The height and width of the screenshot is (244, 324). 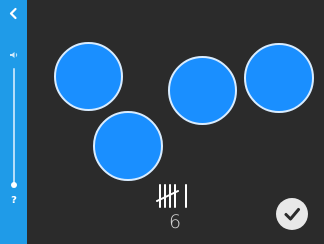 What do you see at coordinates (175, 222) in the screenshot?
I see `tally-count: 6` at bounding box center [175, 222].